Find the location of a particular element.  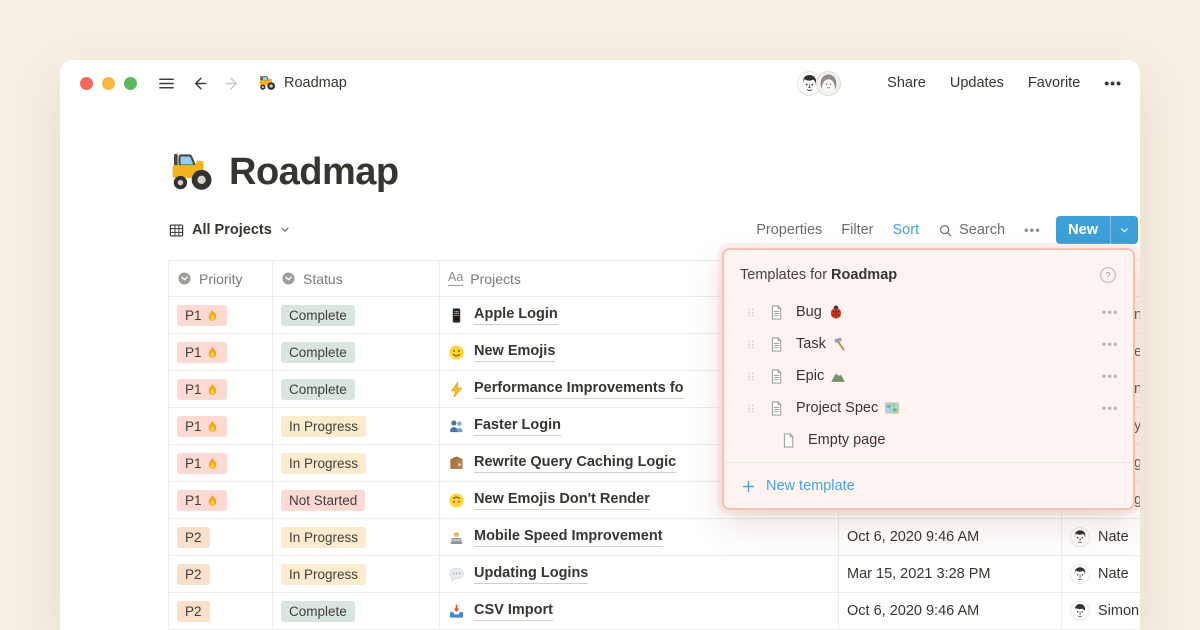

window-controls is located at coordinates (108, 83).